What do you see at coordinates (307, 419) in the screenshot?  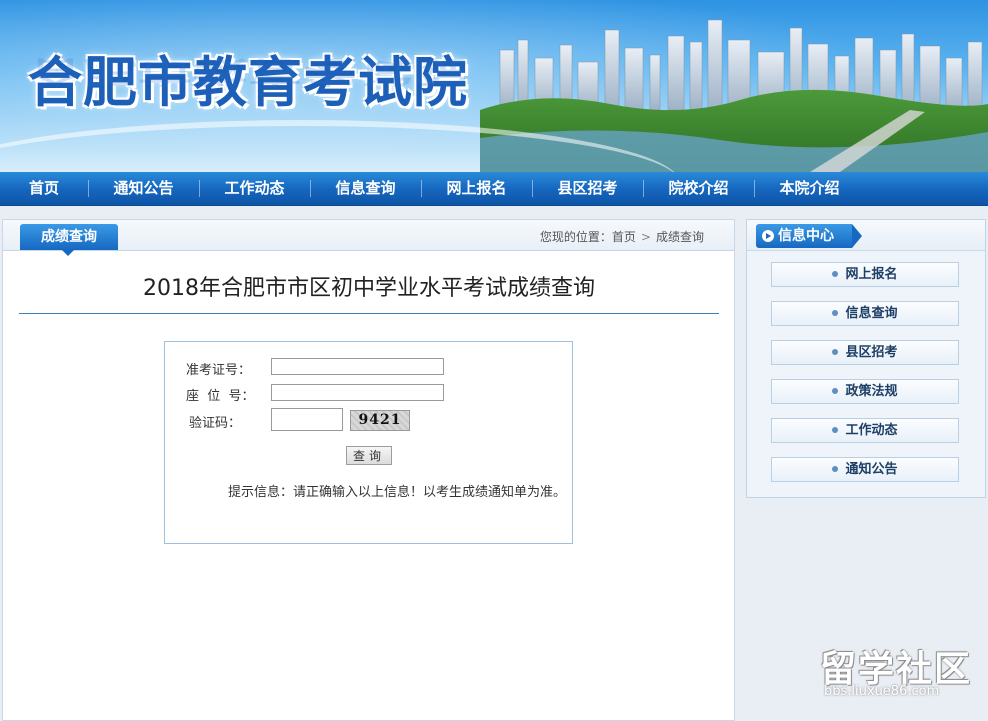 I see `captcha-input` at bounding box center [307, 419].